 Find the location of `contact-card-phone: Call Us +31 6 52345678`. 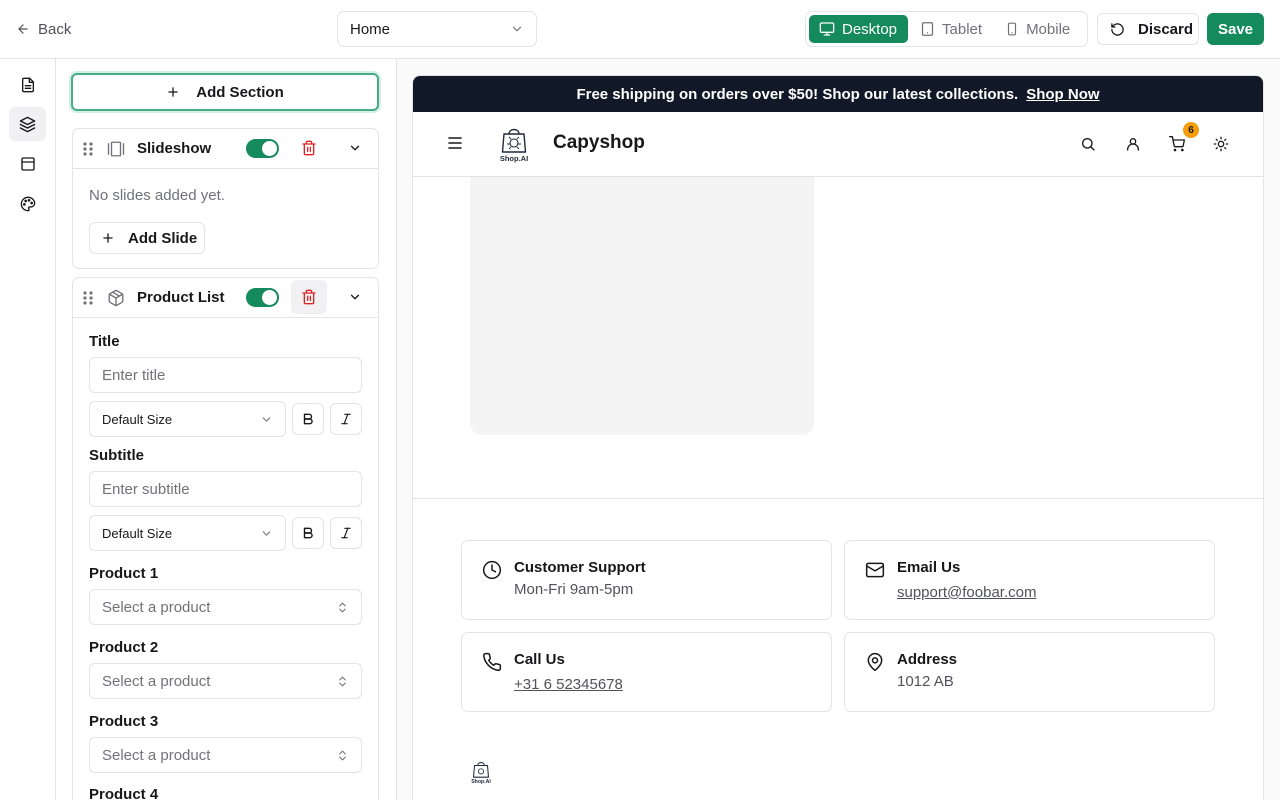

contact-card-phone: Call Us +31 6 52345678 is located at coordinates (646, 672).